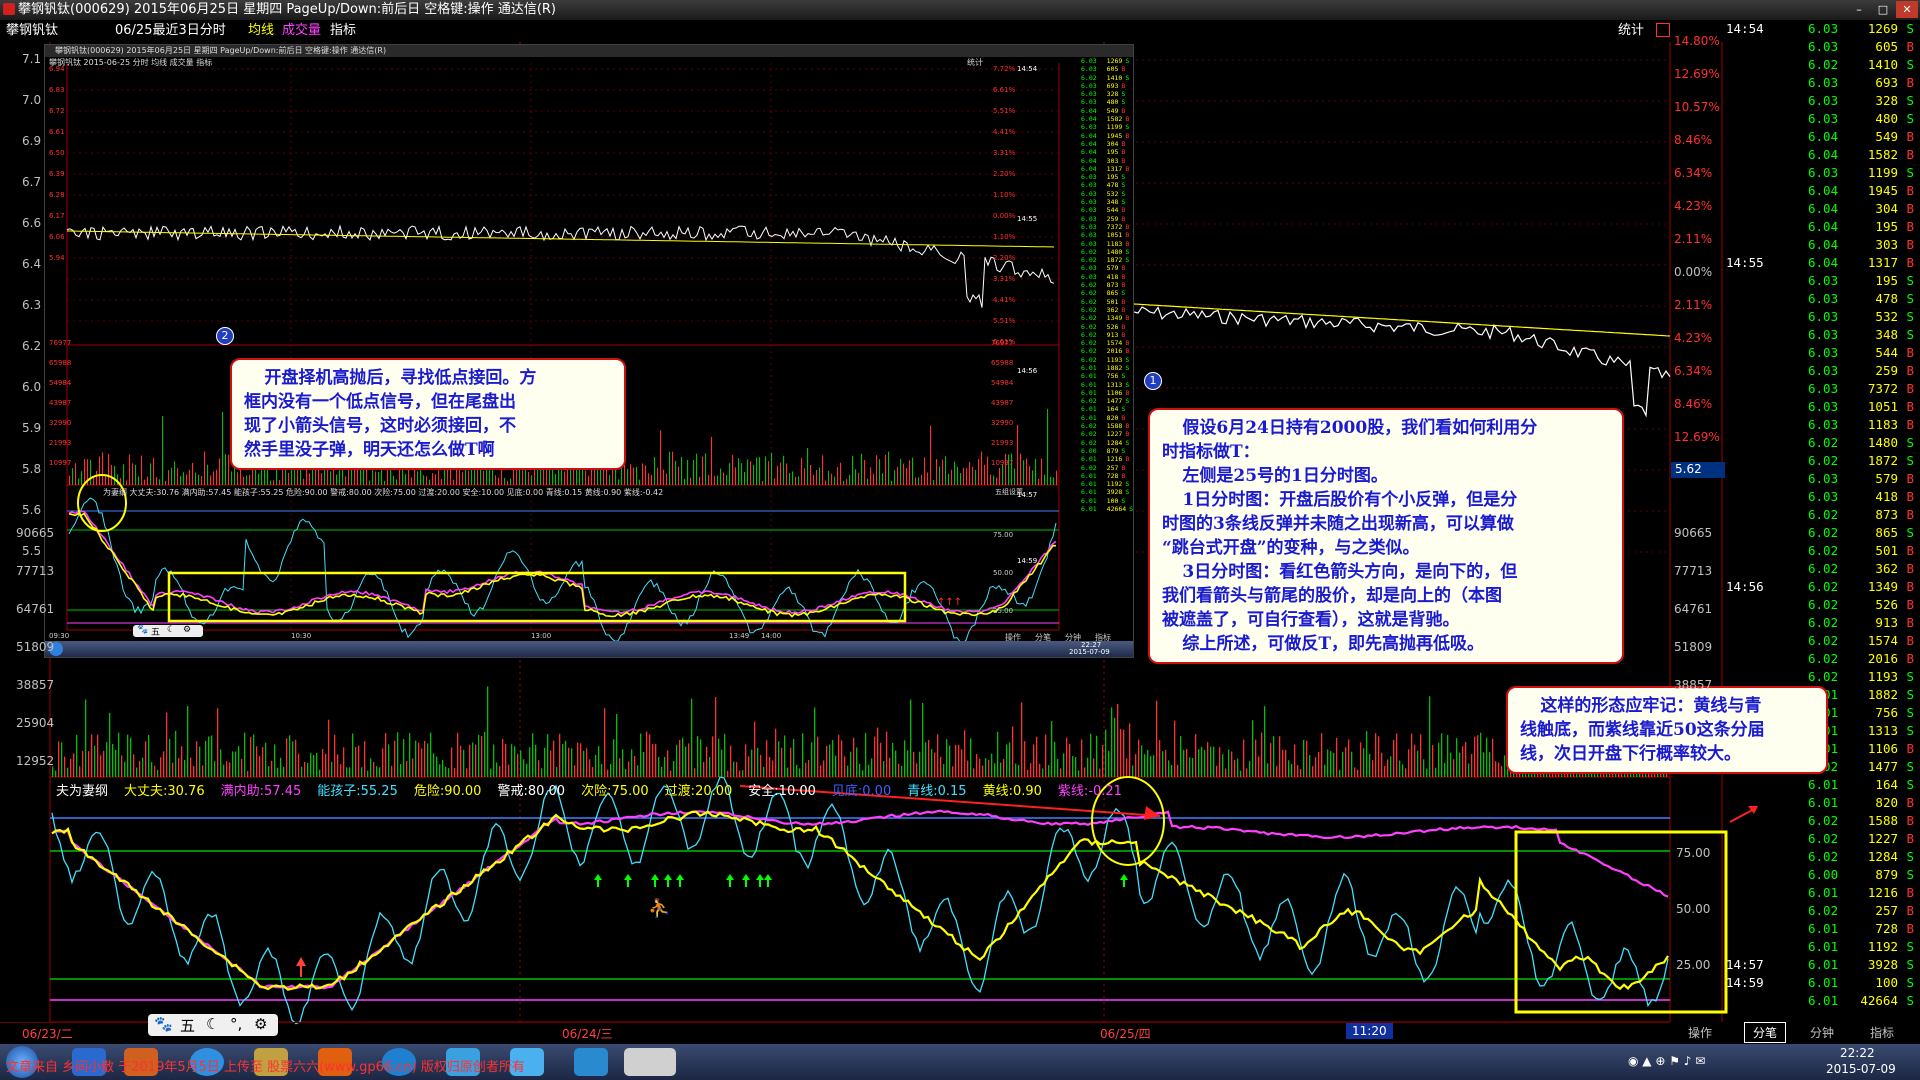 The height and width of the screenshot is (1080, 1920). What do you see at coordinates (1631, 31) in the screenshot?
I see `stats-button: 统计` at bounding box center [1631, 31].